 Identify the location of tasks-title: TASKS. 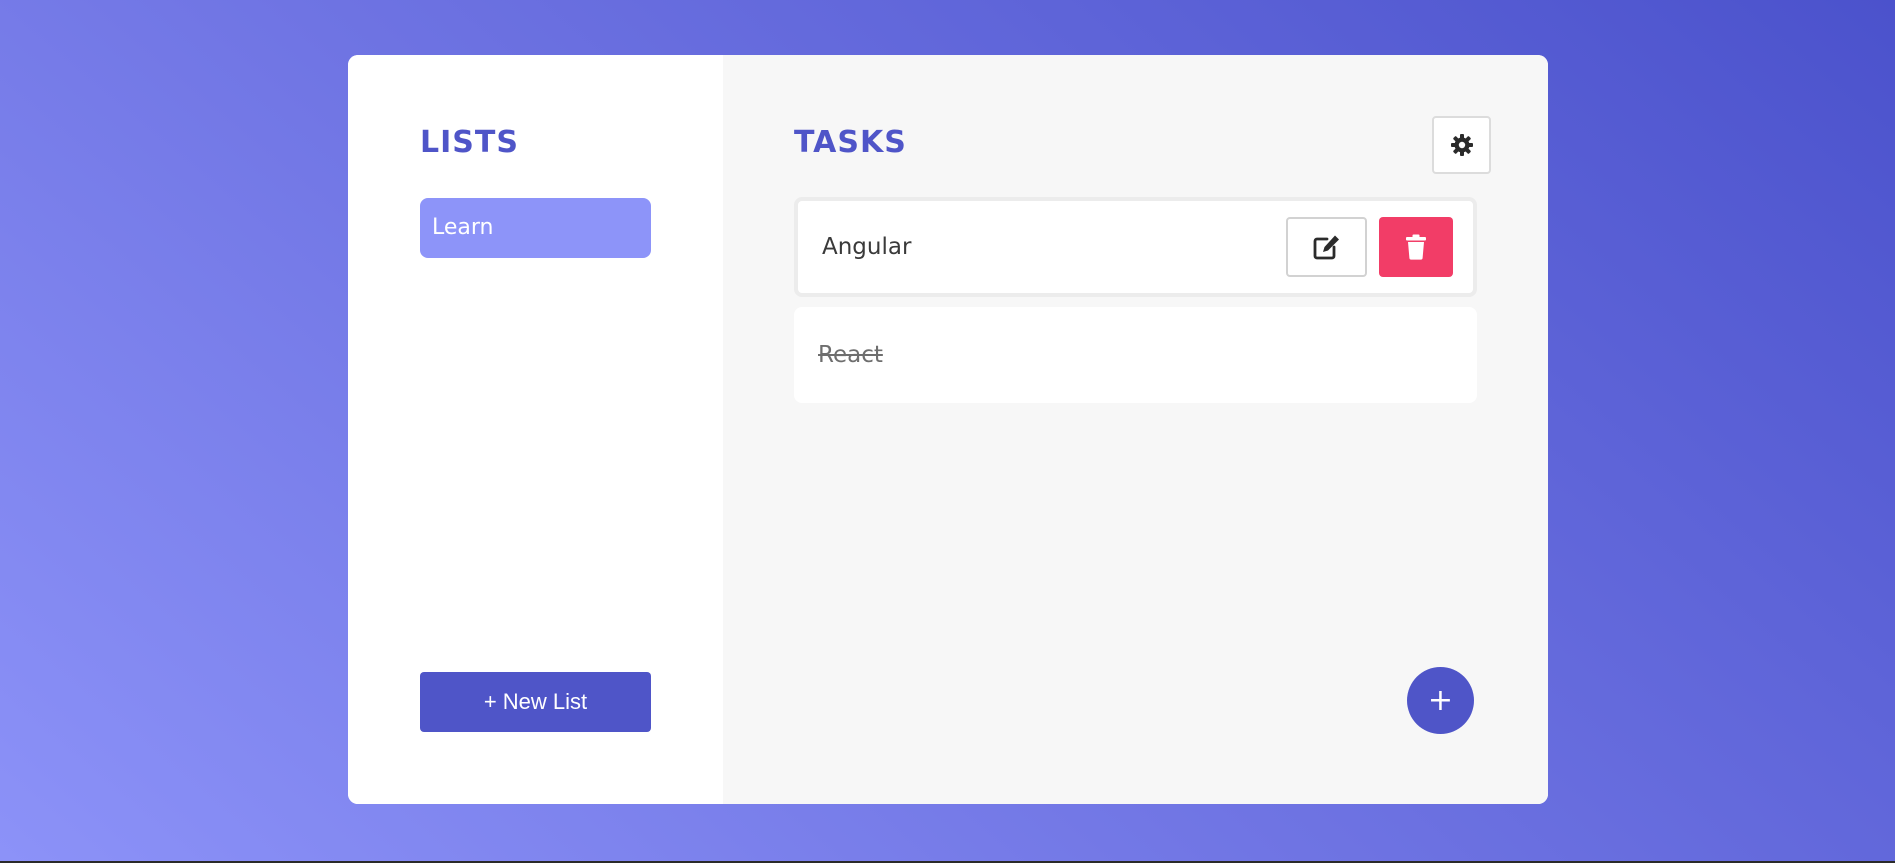
(850, 142).